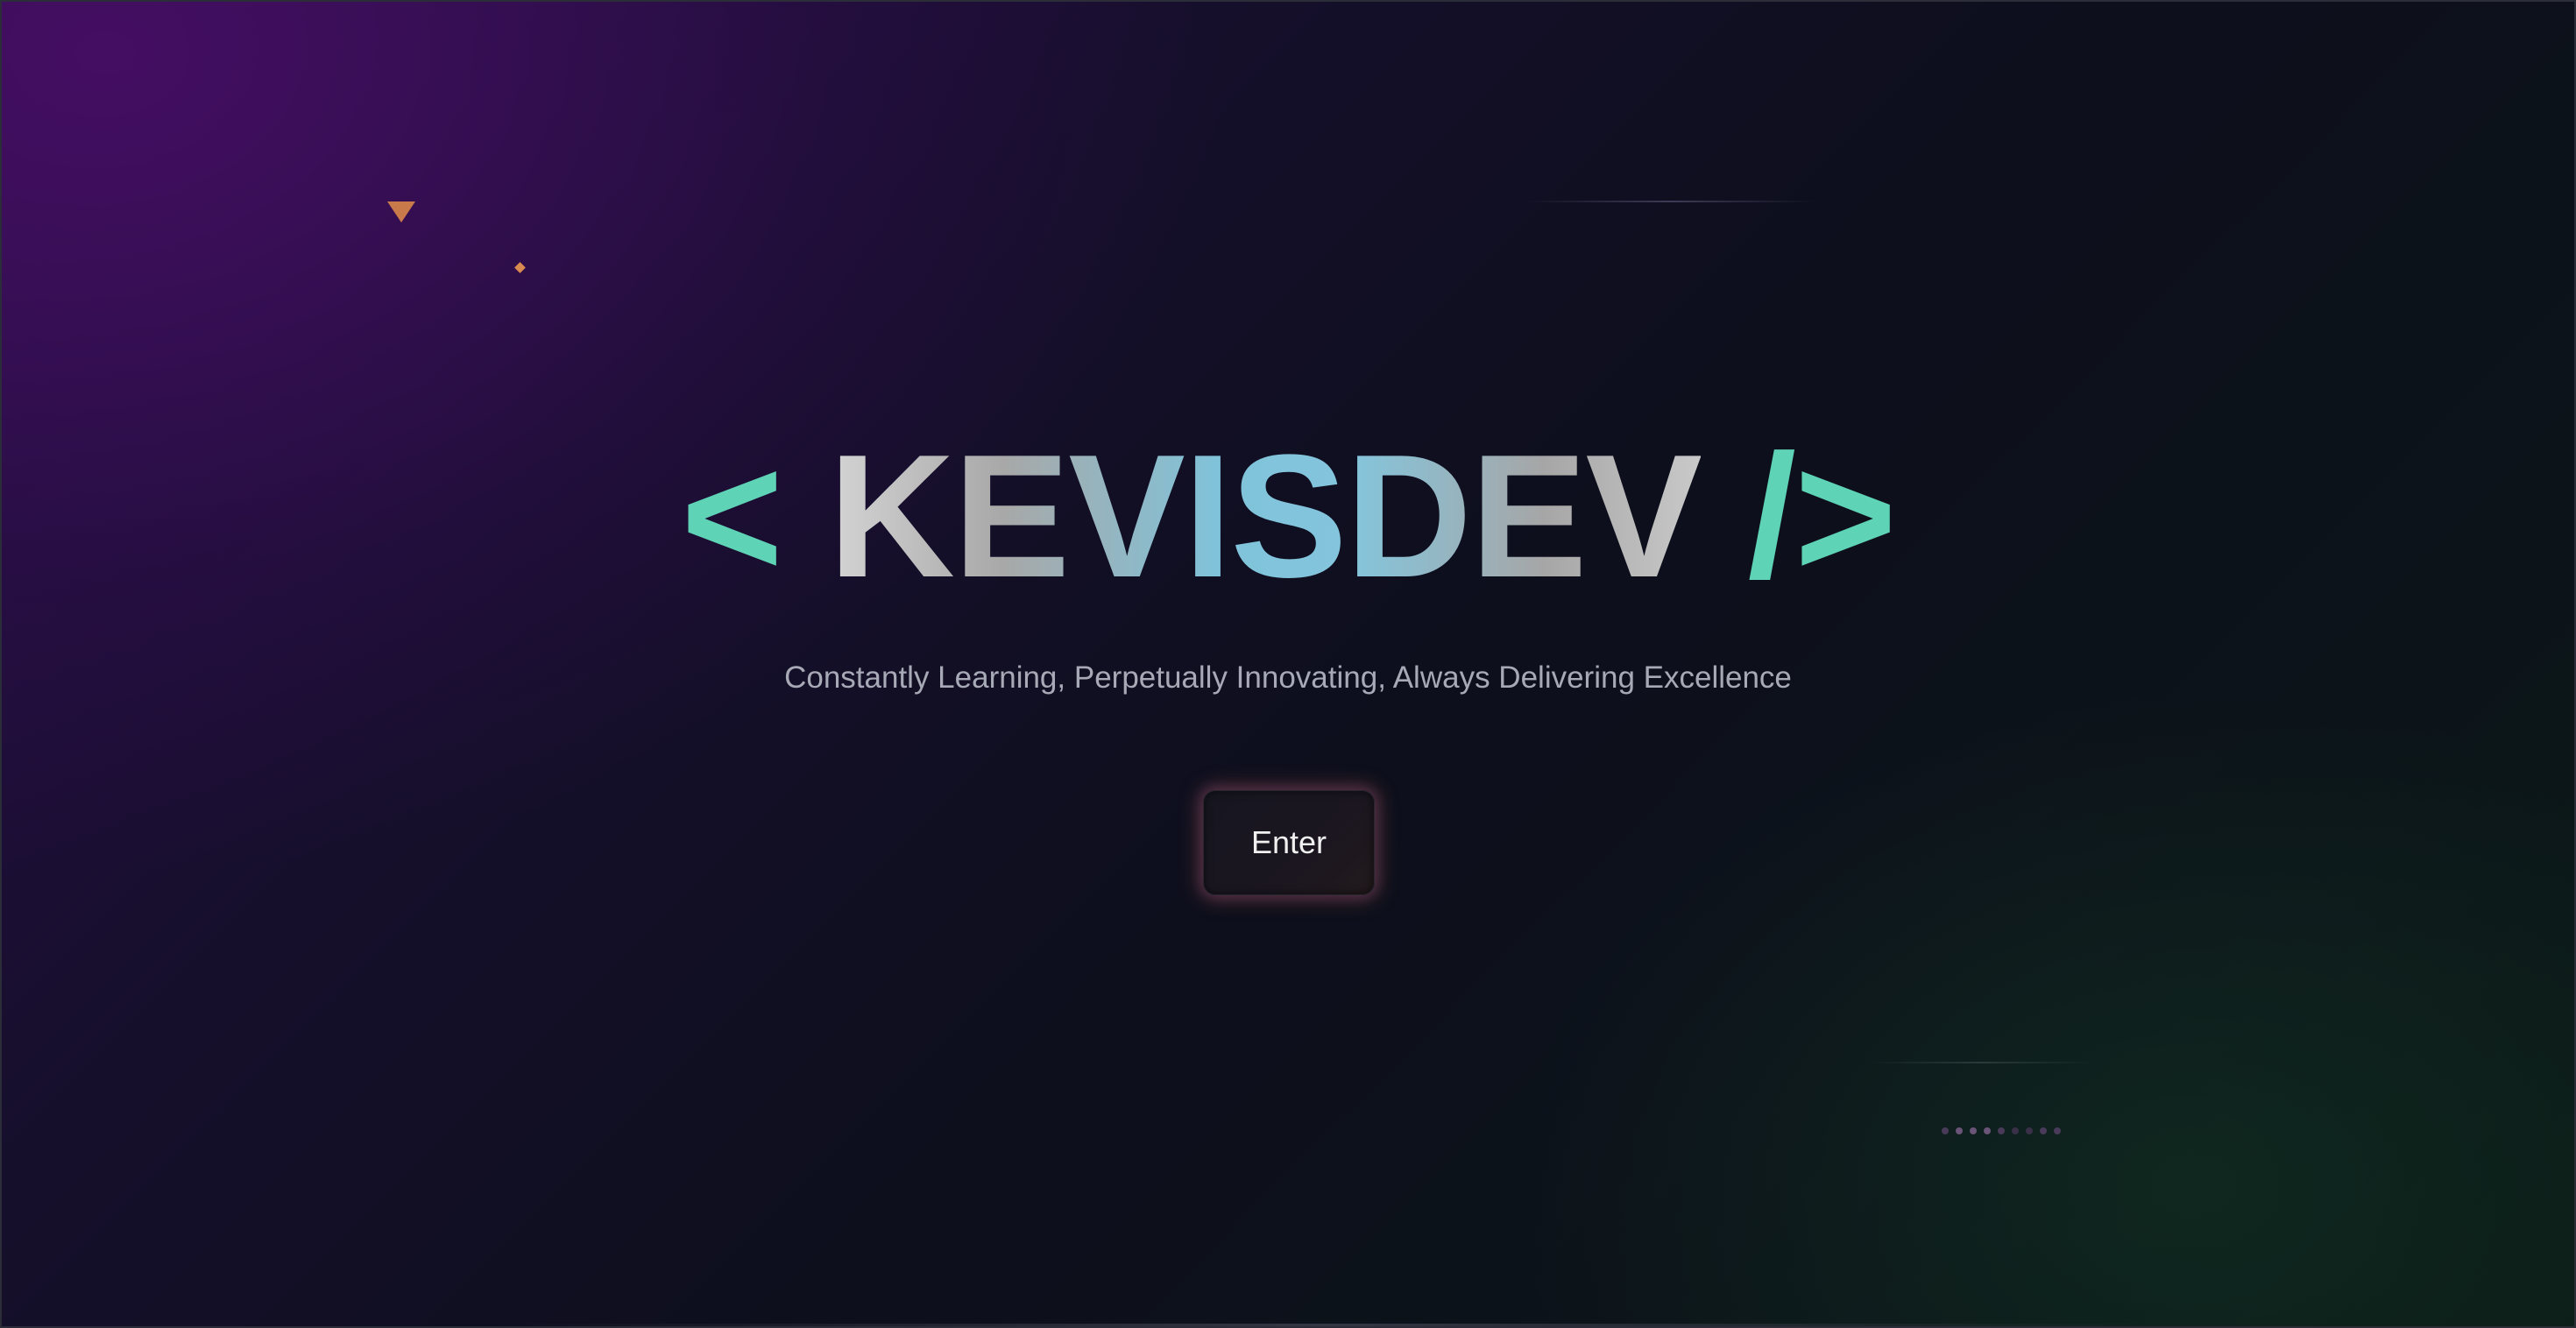  I want to click on logo-brand-name: KEVISDEV, so click(1265, 516).